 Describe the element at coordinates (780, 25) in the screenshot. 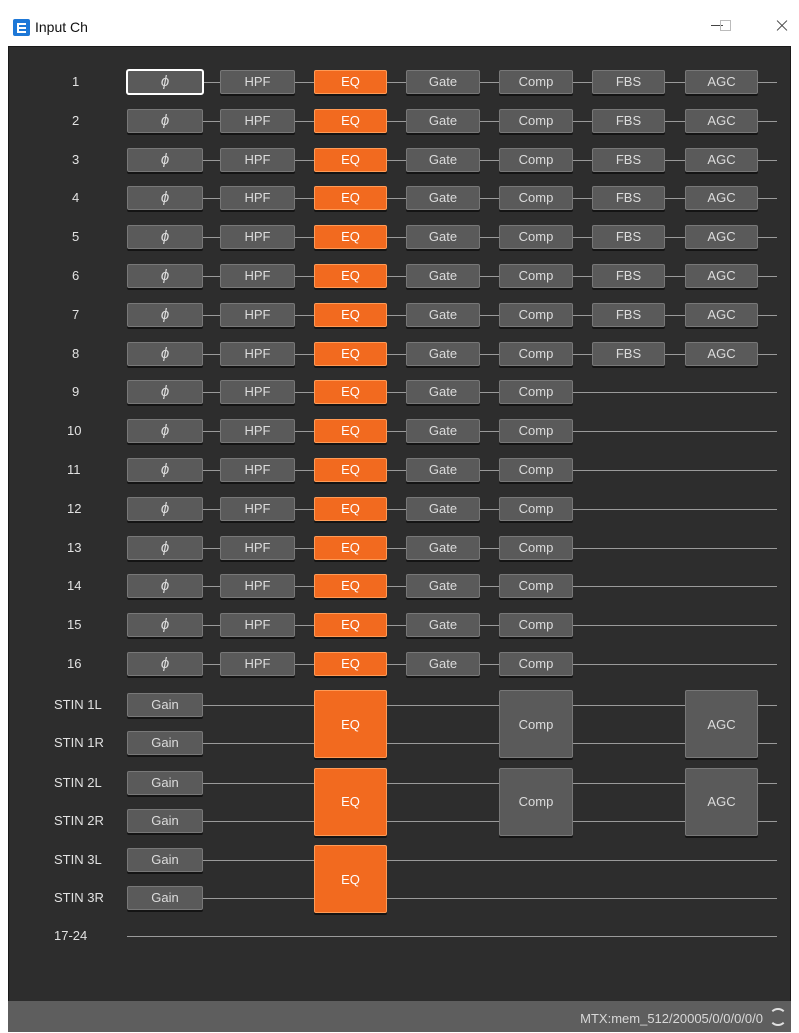

I see `close-icon` at that location.